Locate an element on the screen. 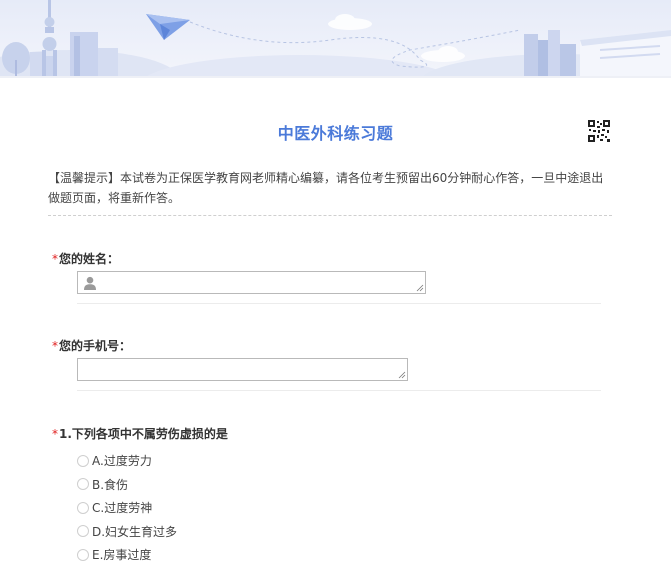  option-label: A.过度劳力 is located at coordinates (122, 461).